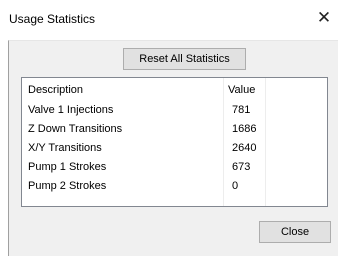  I want to click on row-value: 1686, so click(244, 129).